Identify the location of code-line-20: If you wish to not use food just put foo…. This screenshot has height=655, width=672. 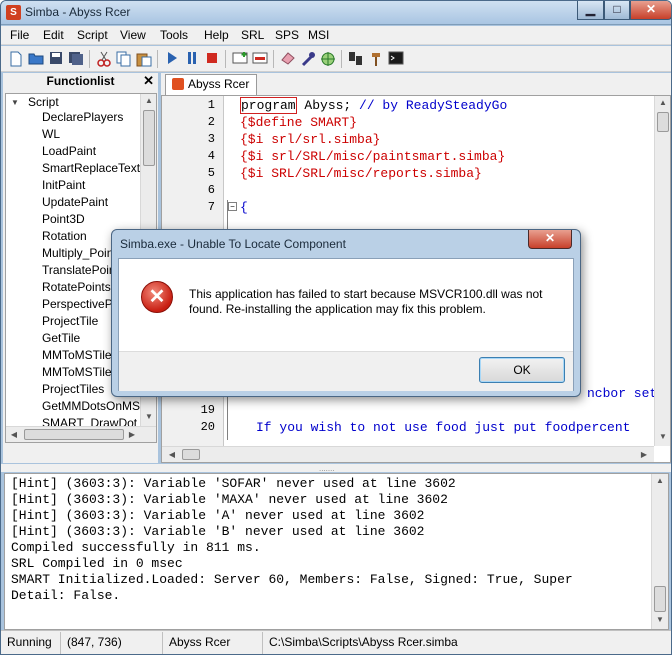
(443, 427).